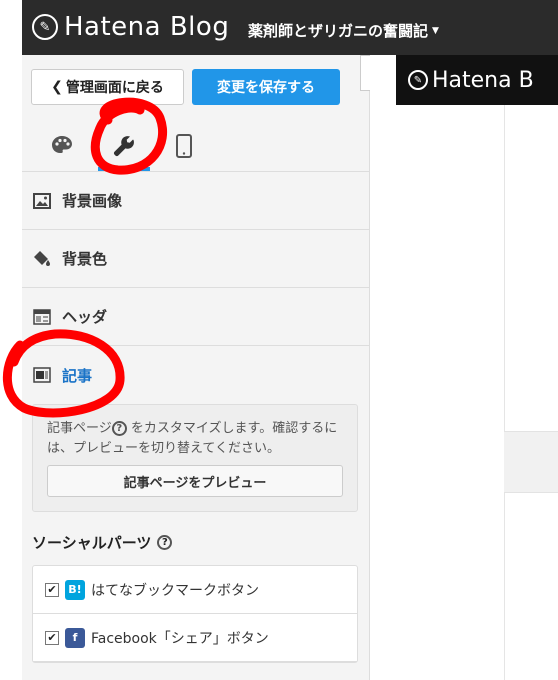 The height and width of the screenshot is (680, 558). I want to click on back-label: 管理画面に戻る, so click(114, 88).